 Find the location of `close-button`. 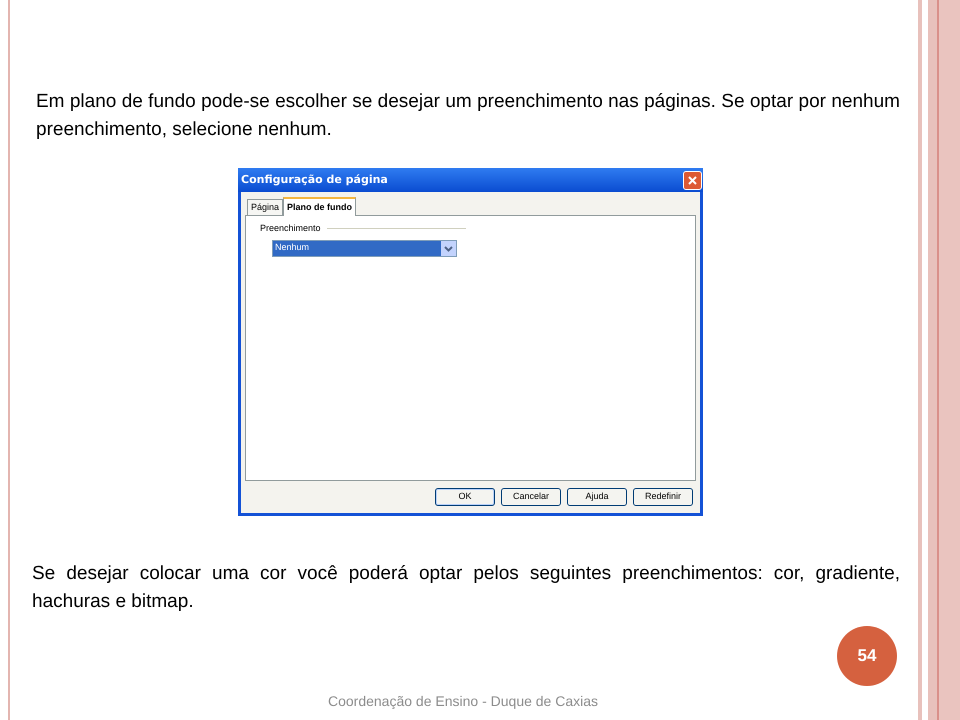

close-button is located at coordinates (692, 180).